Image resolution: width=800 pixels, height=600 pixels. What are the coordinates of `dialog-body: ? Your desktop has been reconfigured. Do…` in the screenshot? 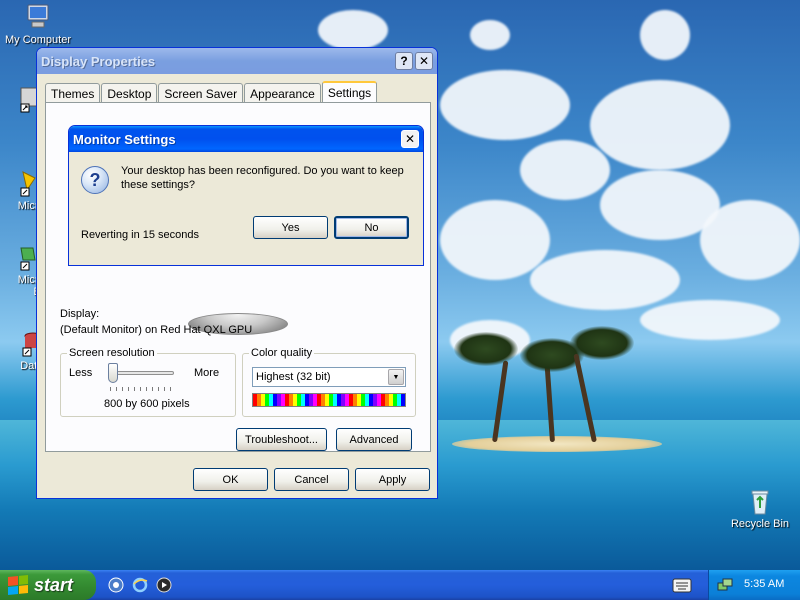 It's located at (246, 208).